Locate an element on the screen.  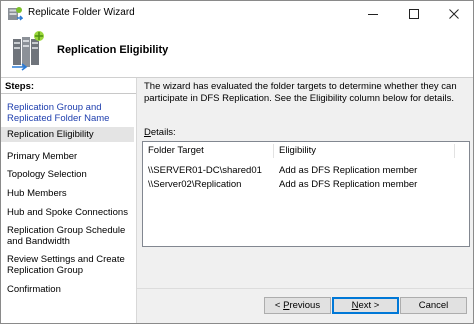
page-title: Replication Eligibility is located at coordinates (113, 50).